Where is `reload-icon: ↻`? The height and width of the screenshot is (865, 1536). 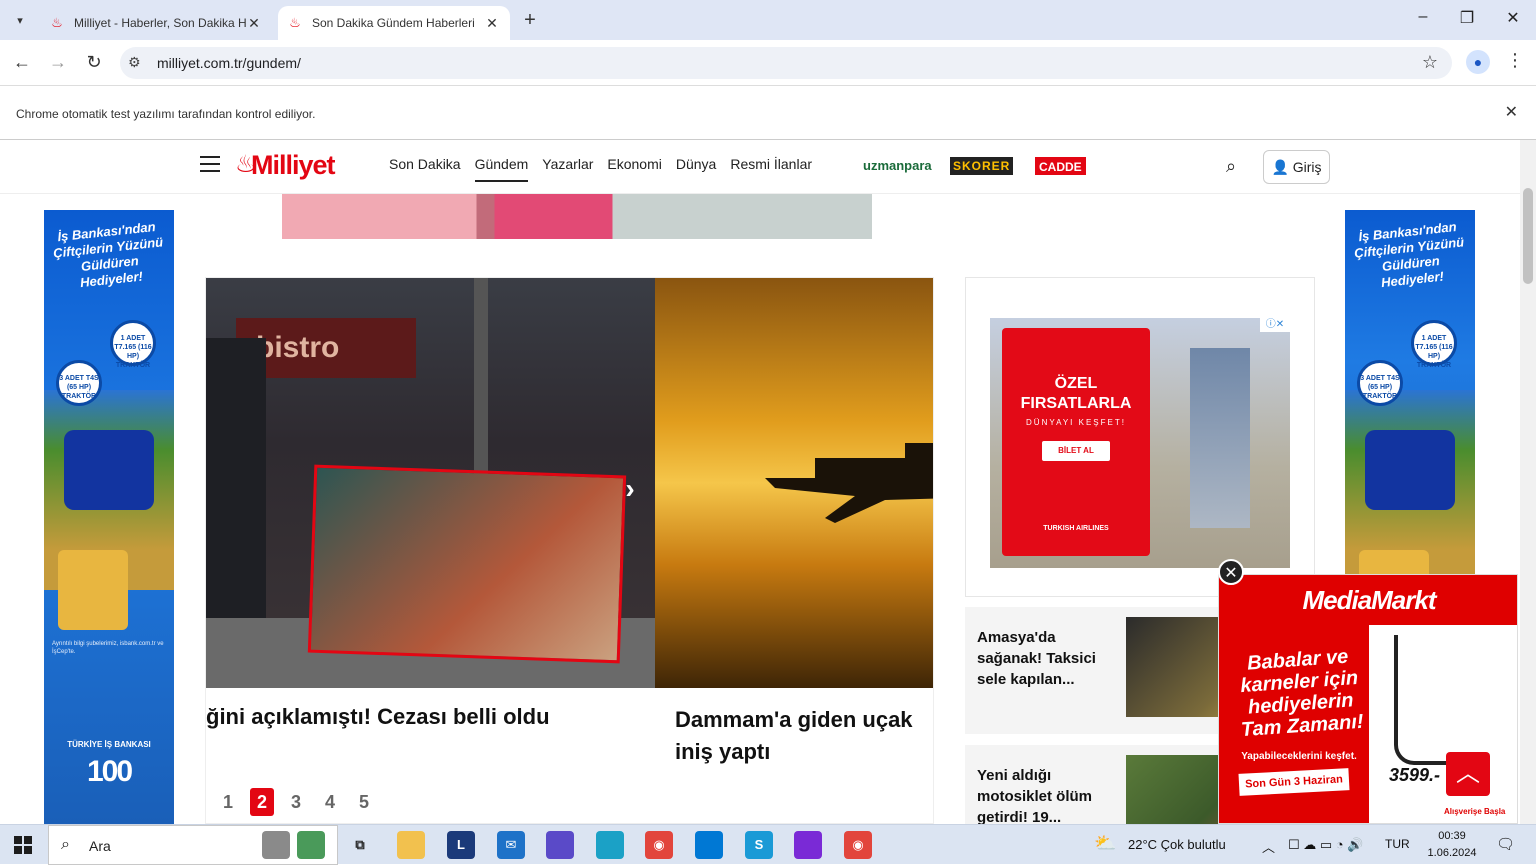
reload-icon: ↻ is located at coordinates (94, 63).